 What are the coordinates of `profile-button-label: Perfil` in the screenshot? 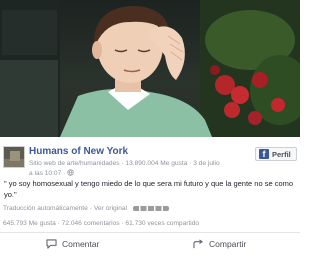 It's located at (281, 154).